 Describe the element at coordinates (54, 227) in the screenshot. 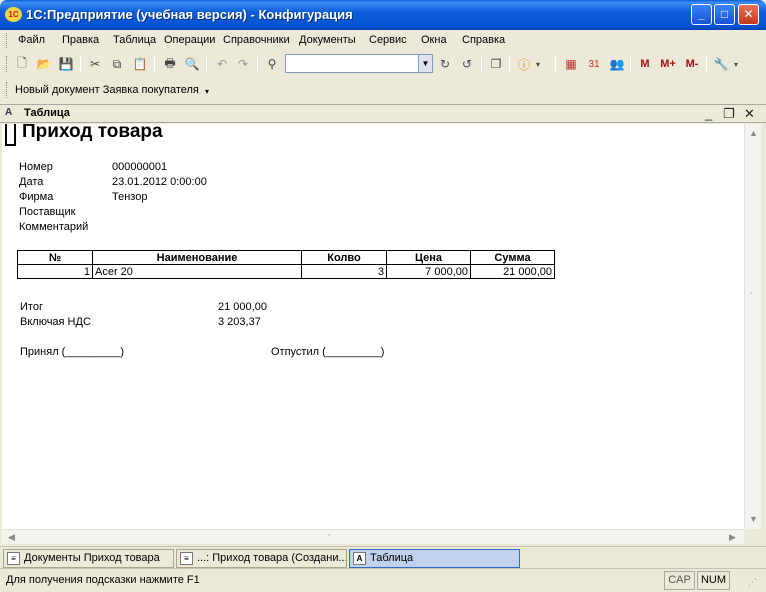

I see `field-label: Комментарий` at that location.